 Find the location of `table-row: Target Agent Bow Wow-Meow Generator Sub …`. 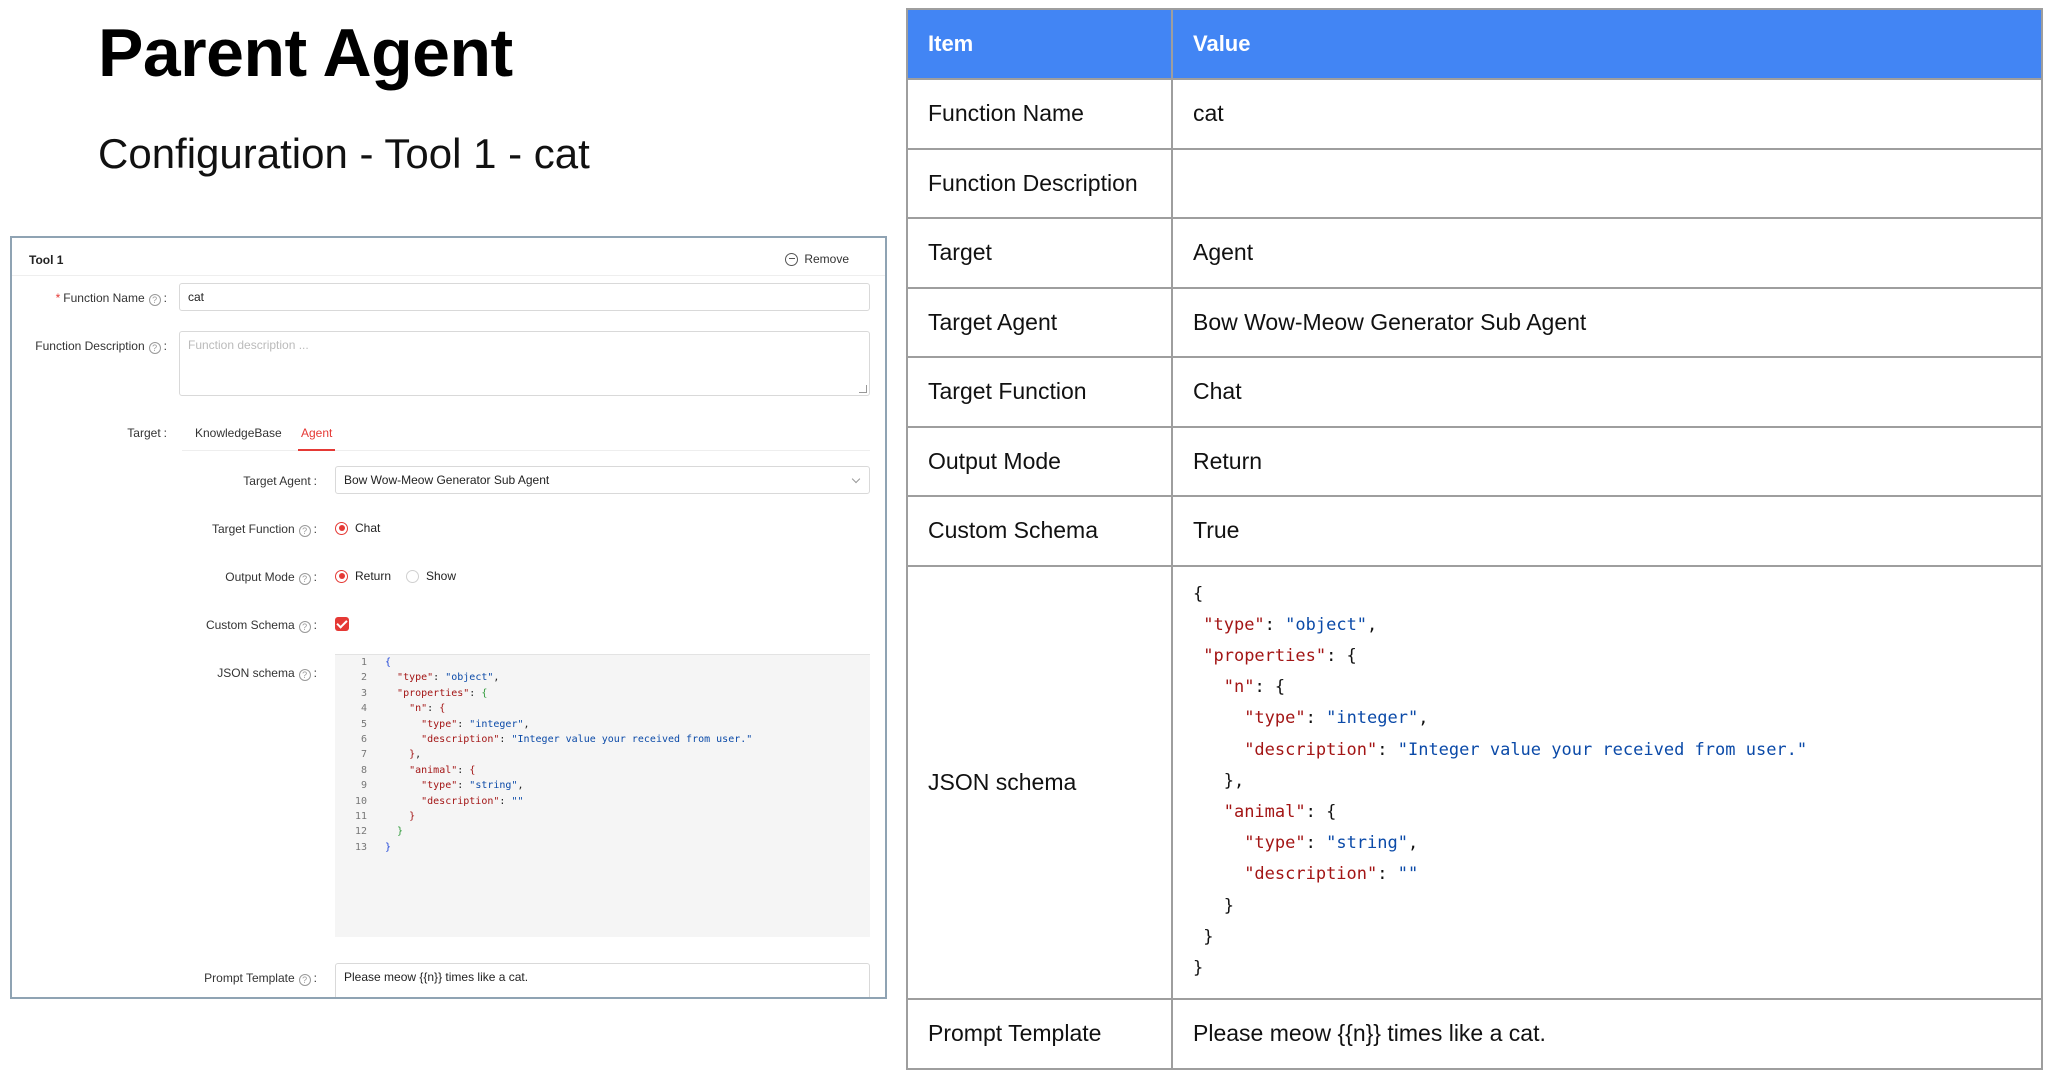

table-row: Target Agent Bow Wow-Meow Generator Sub … is located at coordinates (1474, 322).